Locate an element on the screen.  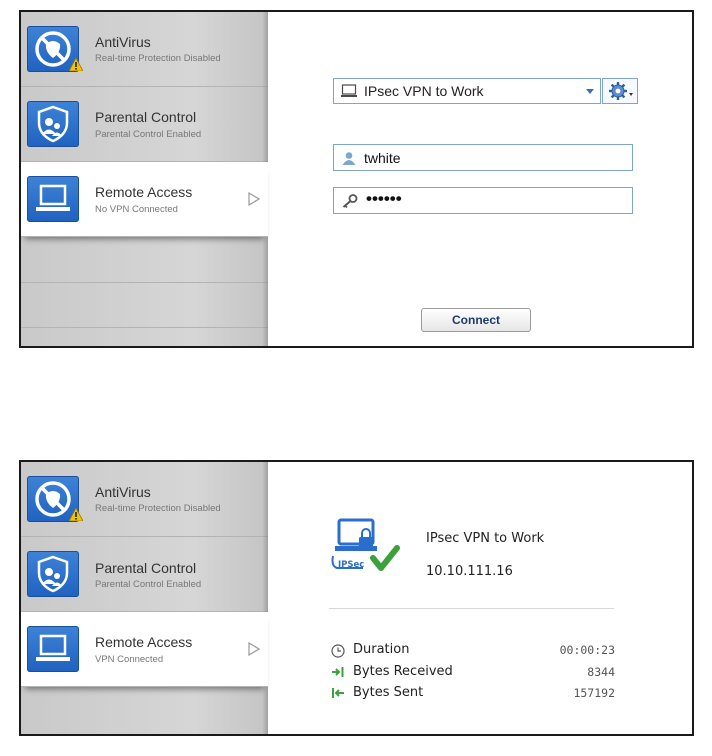
sidebar-item-subtitle: VPN Connected is located at coordinates (129, 659).